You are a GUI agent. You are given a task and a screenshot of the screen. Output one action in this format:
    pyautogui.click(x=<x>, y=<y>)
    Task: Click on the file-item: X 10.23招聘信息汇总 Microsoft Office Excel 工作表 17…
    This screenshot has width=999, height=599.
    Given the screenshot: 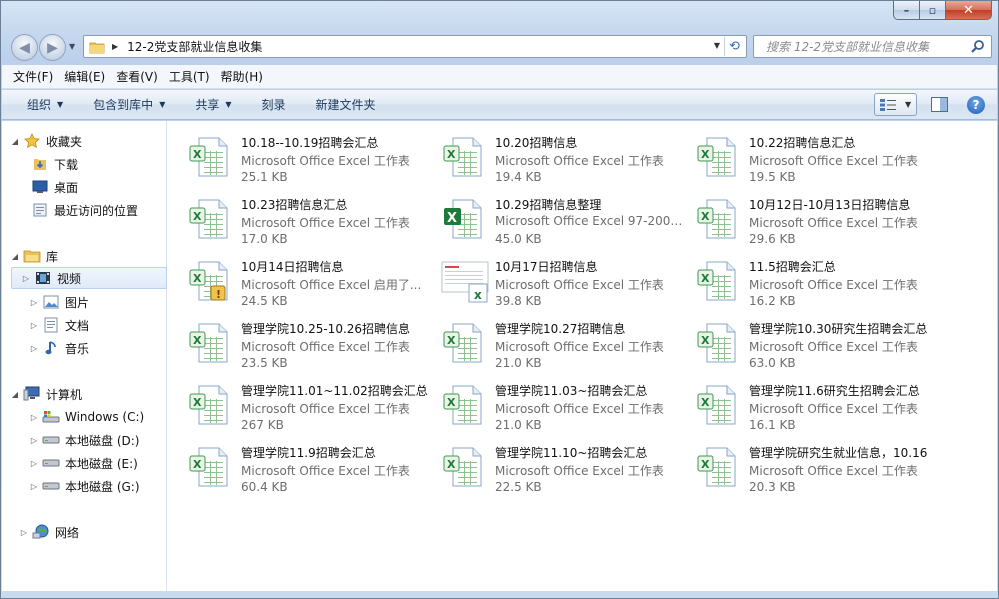 What is the action you would take?
    pyautogui.click(x=312, y=218)
    